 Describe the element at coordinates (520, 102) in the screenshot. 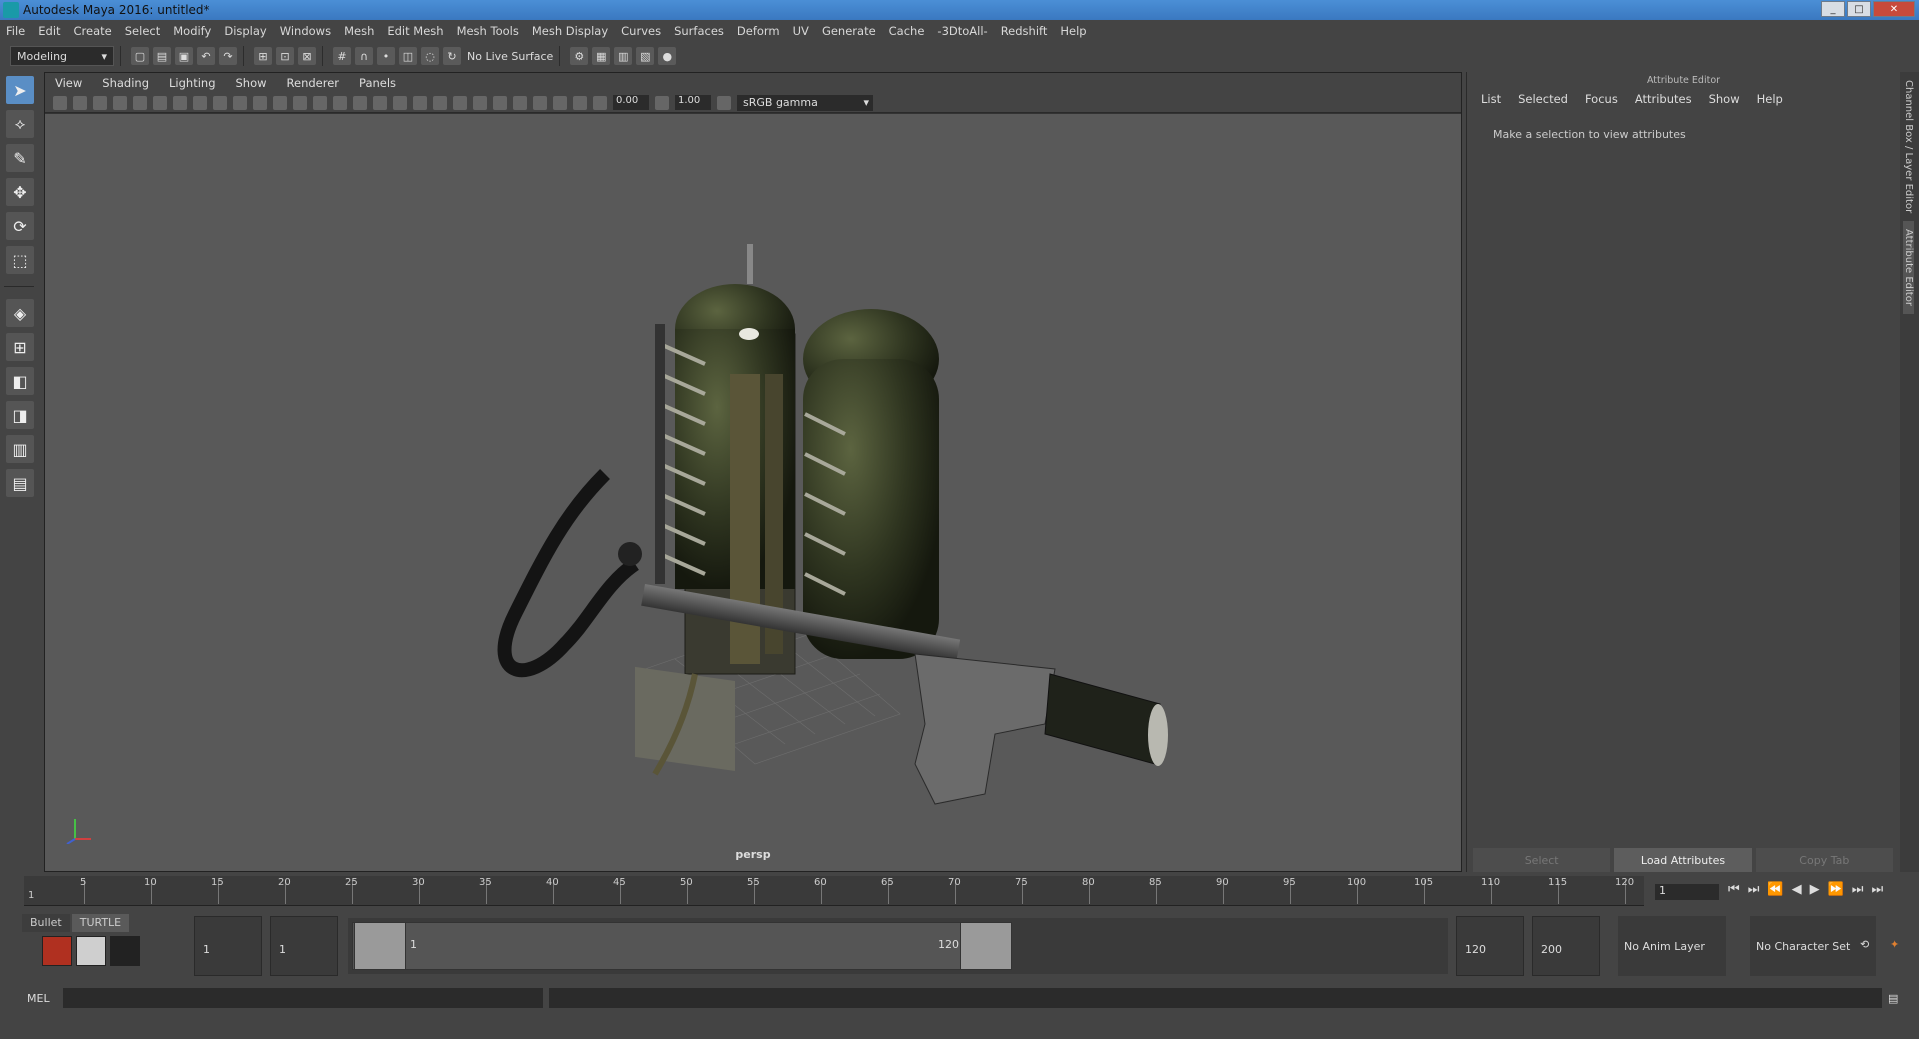

I see `isolate-select-icon` at that location.